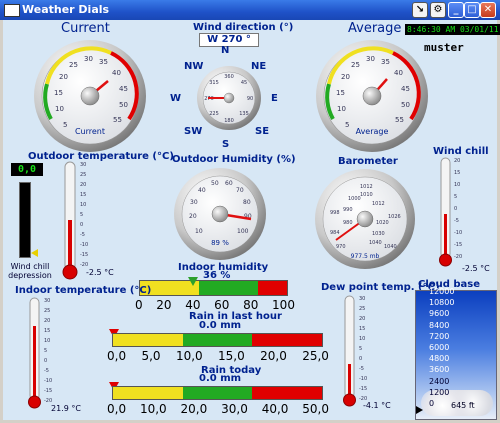  I want to click on dp-tick-m10: -10, so click(363, 379).